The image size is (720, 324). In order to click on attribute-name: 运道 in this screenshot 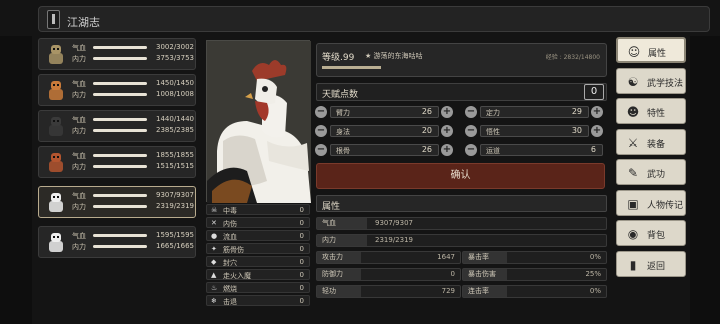, I will do `click(493, 151)`.